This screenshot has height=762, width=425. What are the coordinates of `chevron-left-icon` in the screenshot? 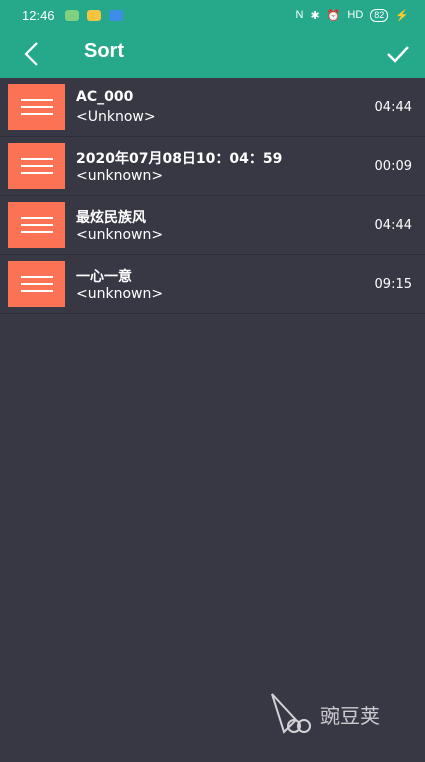 It's located at (31, 54).